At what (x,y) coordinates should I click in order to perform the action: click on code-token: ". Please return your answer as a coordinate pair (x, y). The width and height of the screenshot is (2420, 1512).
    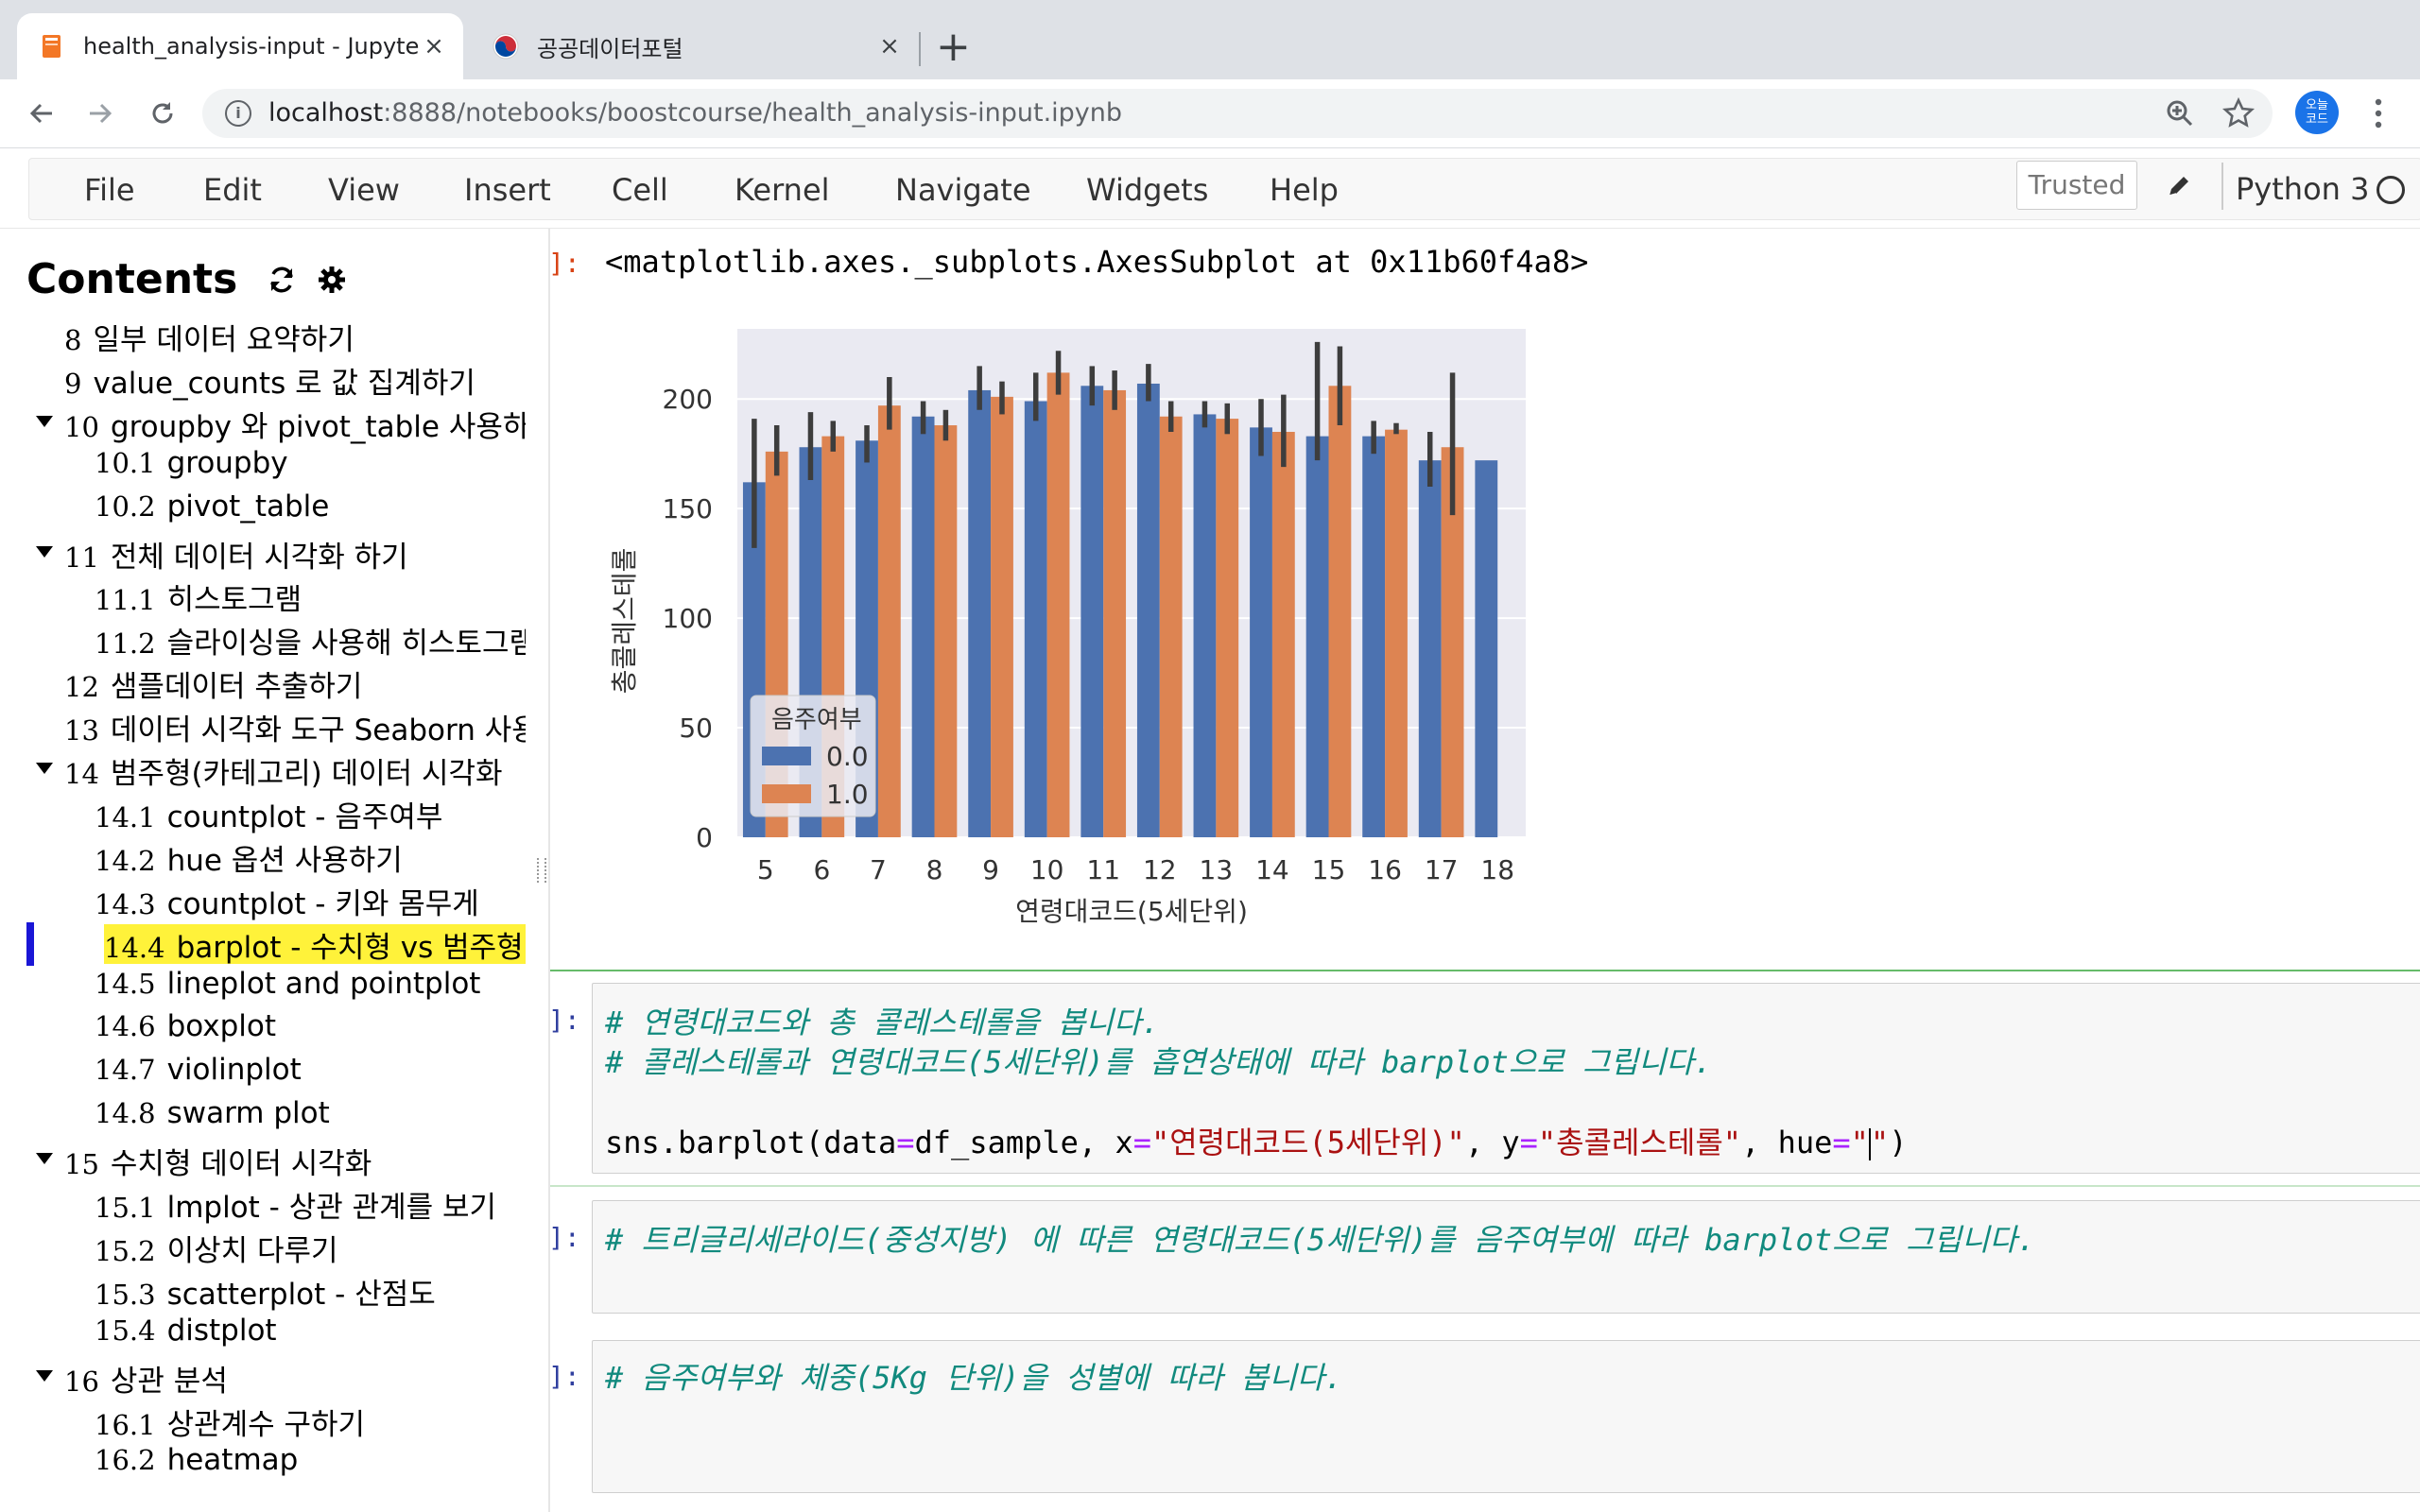
    Looking at the image, I should click on (1859, 1142).